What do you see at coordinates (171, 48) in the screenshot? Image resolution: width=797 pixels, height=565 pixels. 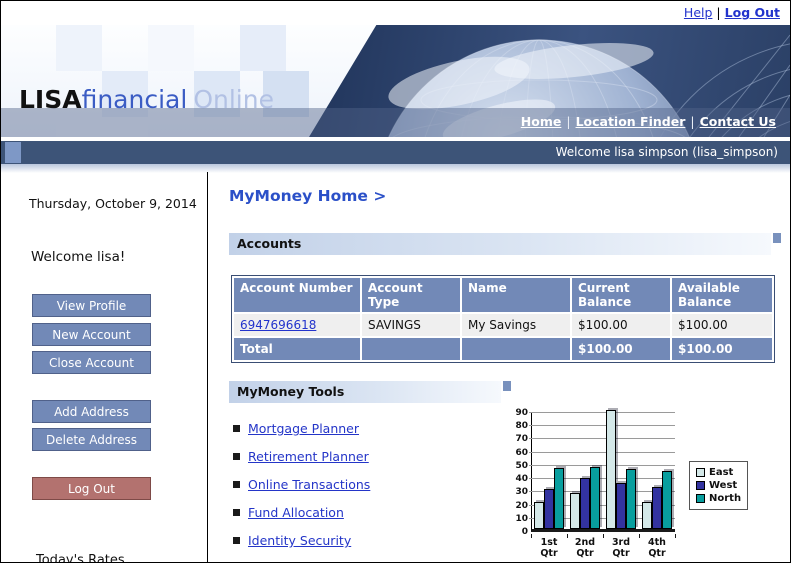 I see `banner-tile` at bounding box center [171, 48].